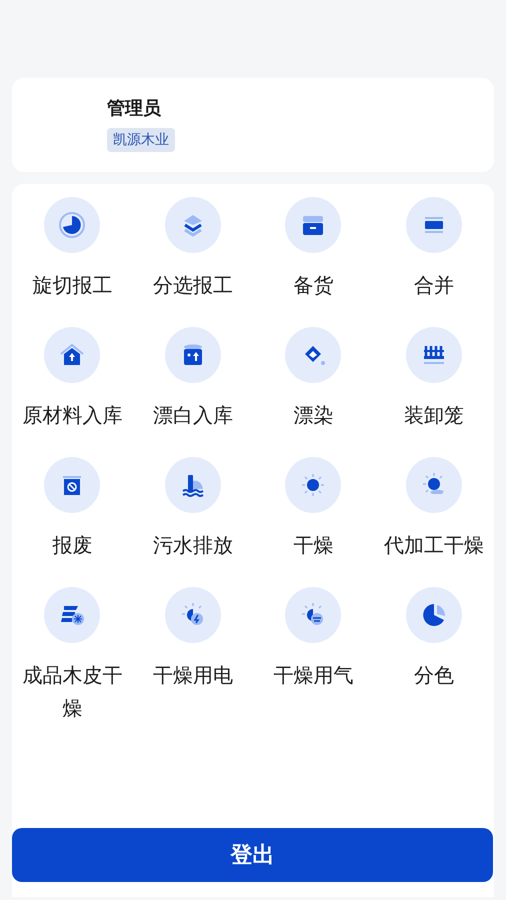 This screenshot has height=900, width=506. I want to click on menu-label: 分色, so click(434, 675).